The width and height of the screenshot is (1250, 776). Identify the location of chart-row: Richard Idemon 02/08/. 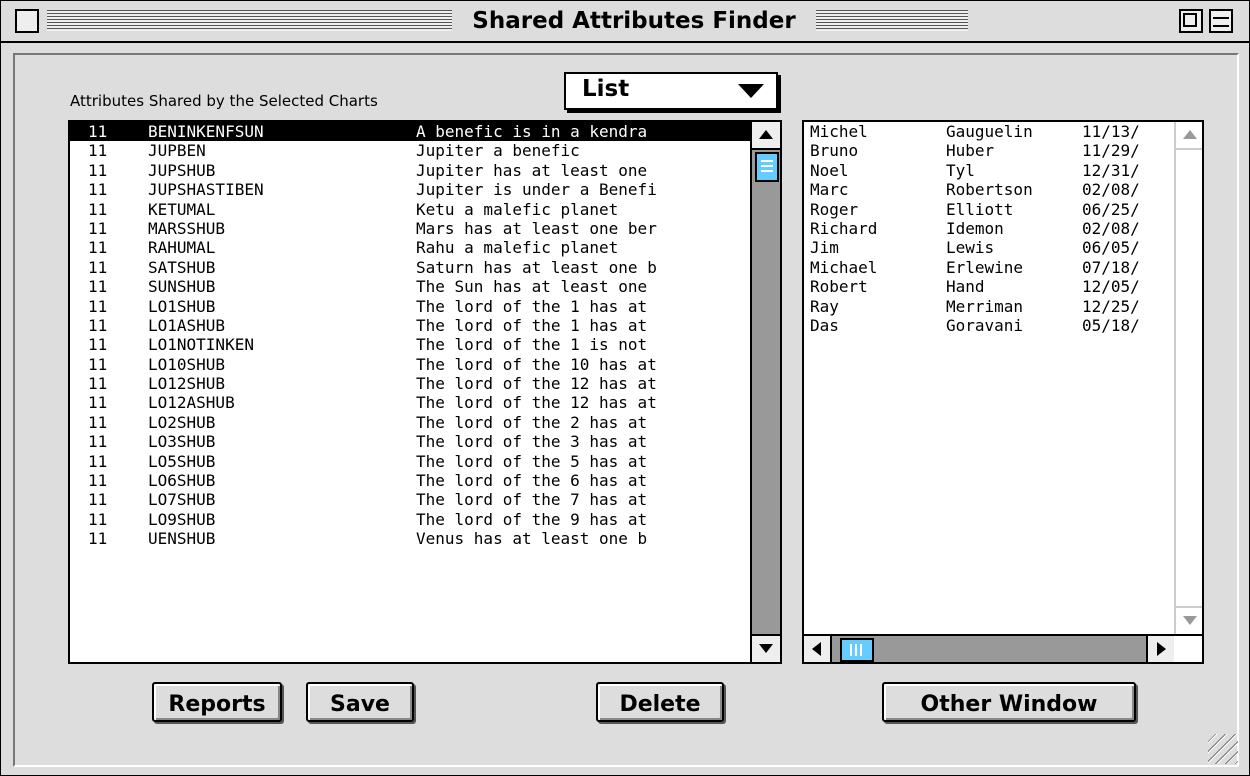
(989, 228).